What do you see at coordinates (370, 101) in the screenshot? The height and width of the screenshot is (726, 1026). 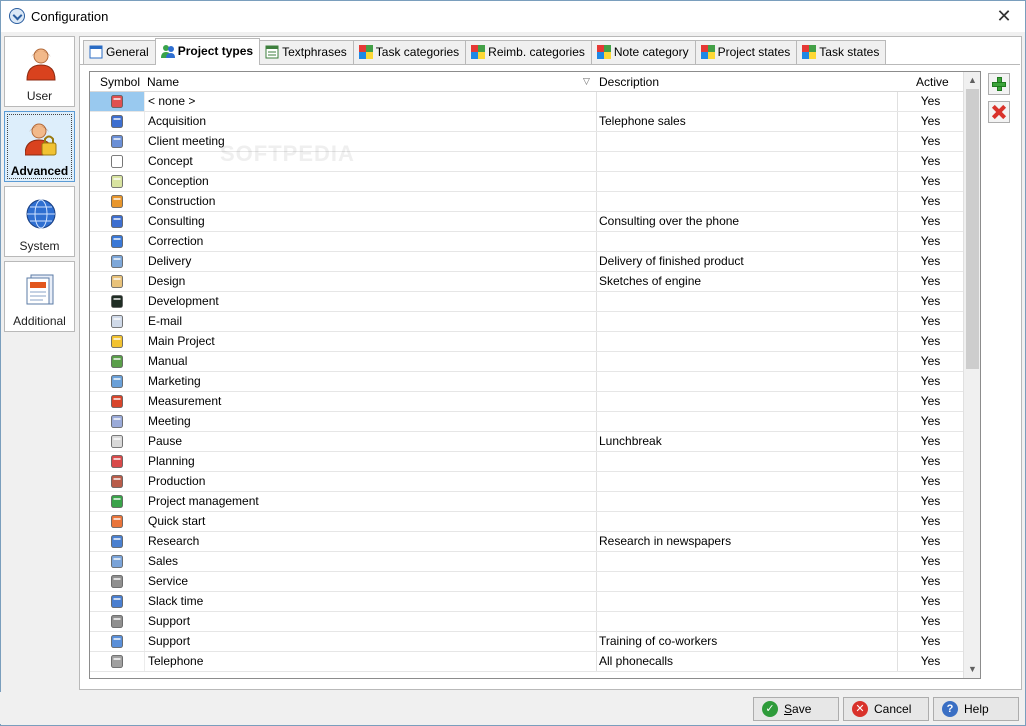 I see `name-cell: < none >` at bounding box center [370, 101].